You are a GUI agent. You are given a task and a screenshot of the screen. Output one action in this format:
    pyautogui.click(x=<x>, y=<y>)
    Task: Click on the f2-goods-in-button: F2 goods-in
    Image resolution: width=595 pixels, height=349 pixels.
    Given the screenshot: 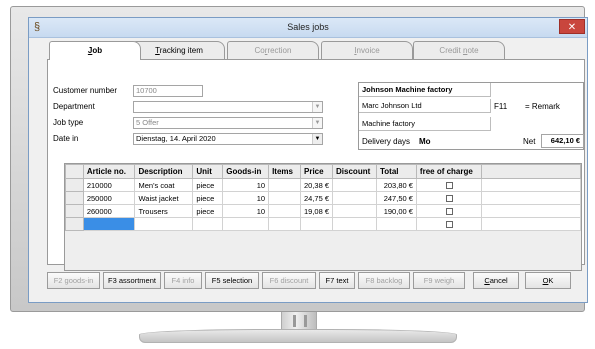 What is the action you would take?
    pyautogui.click(x=73, y=280)
    